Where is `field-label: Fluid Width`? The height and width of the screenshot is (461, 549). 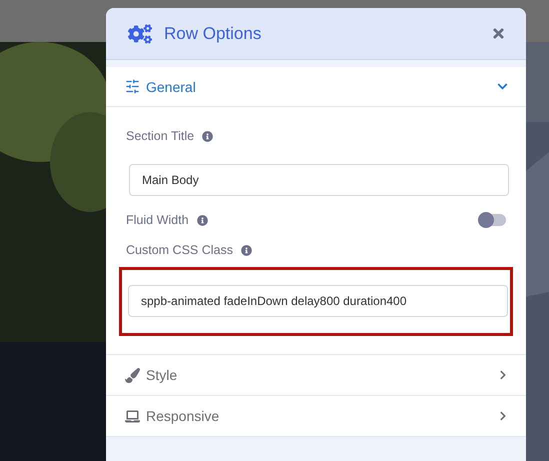
field-label: Fluid Width is located at coordinates (157, 220).